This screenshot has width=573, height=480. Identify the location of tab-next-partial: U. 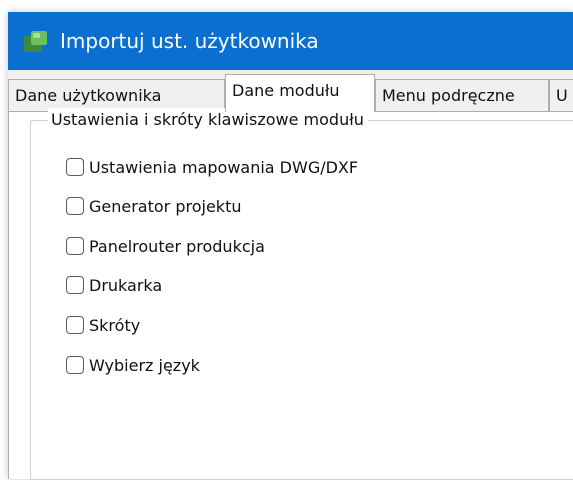
(561, 95).